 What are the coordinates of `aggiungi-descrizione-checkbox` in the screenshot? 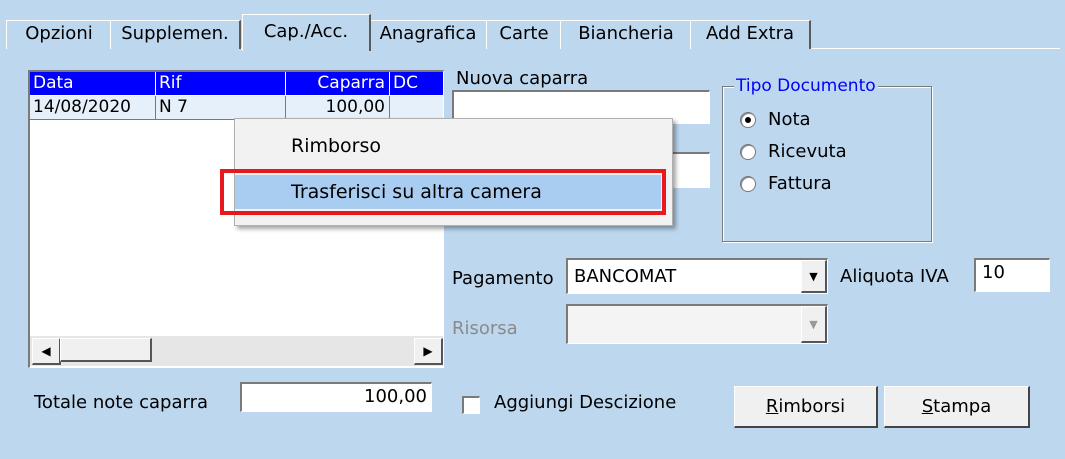 It's located at (471, 405).